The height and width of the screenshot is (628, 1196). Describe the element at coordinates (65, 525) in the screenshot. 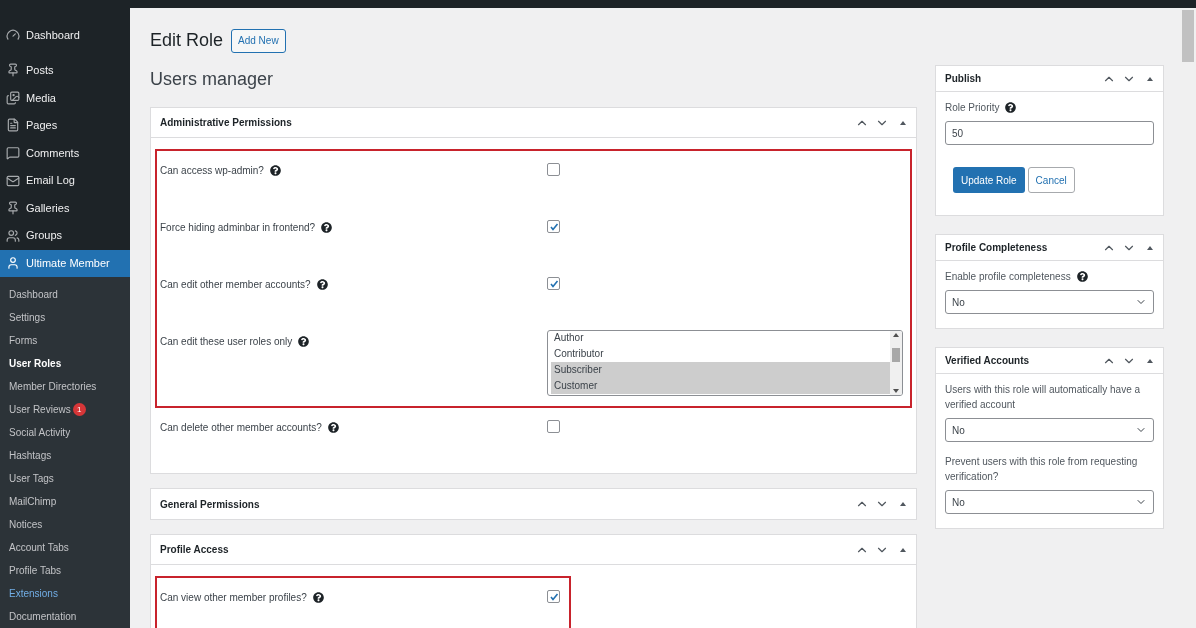

I see `submenu-item: Notices` at that location.